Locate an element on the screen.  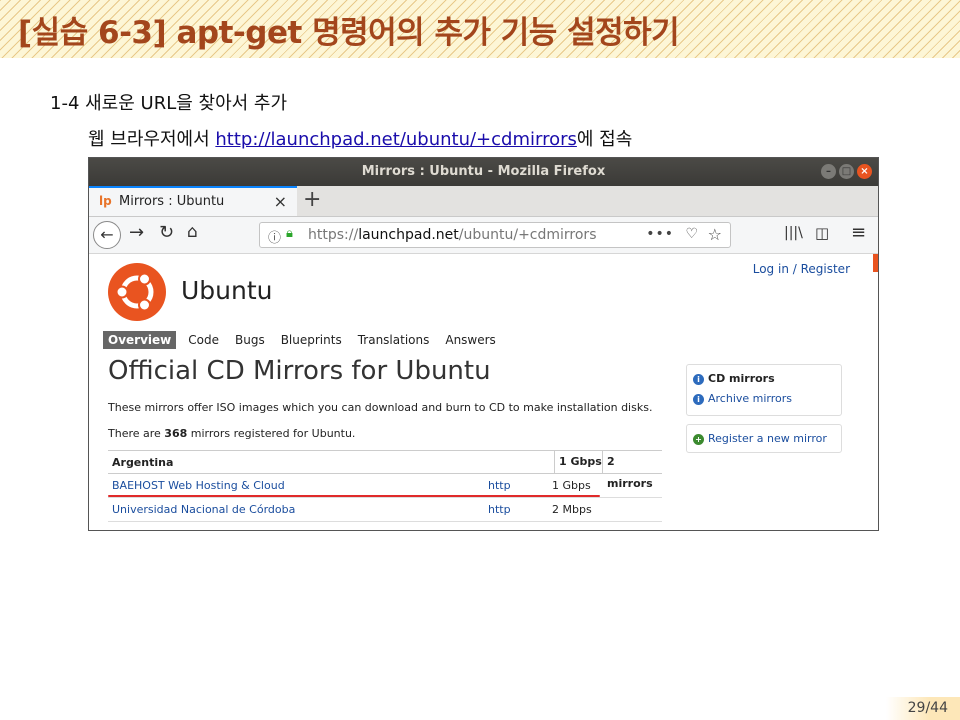
mirror-speed: 2 Mbps is located at coordinates (572, 509).